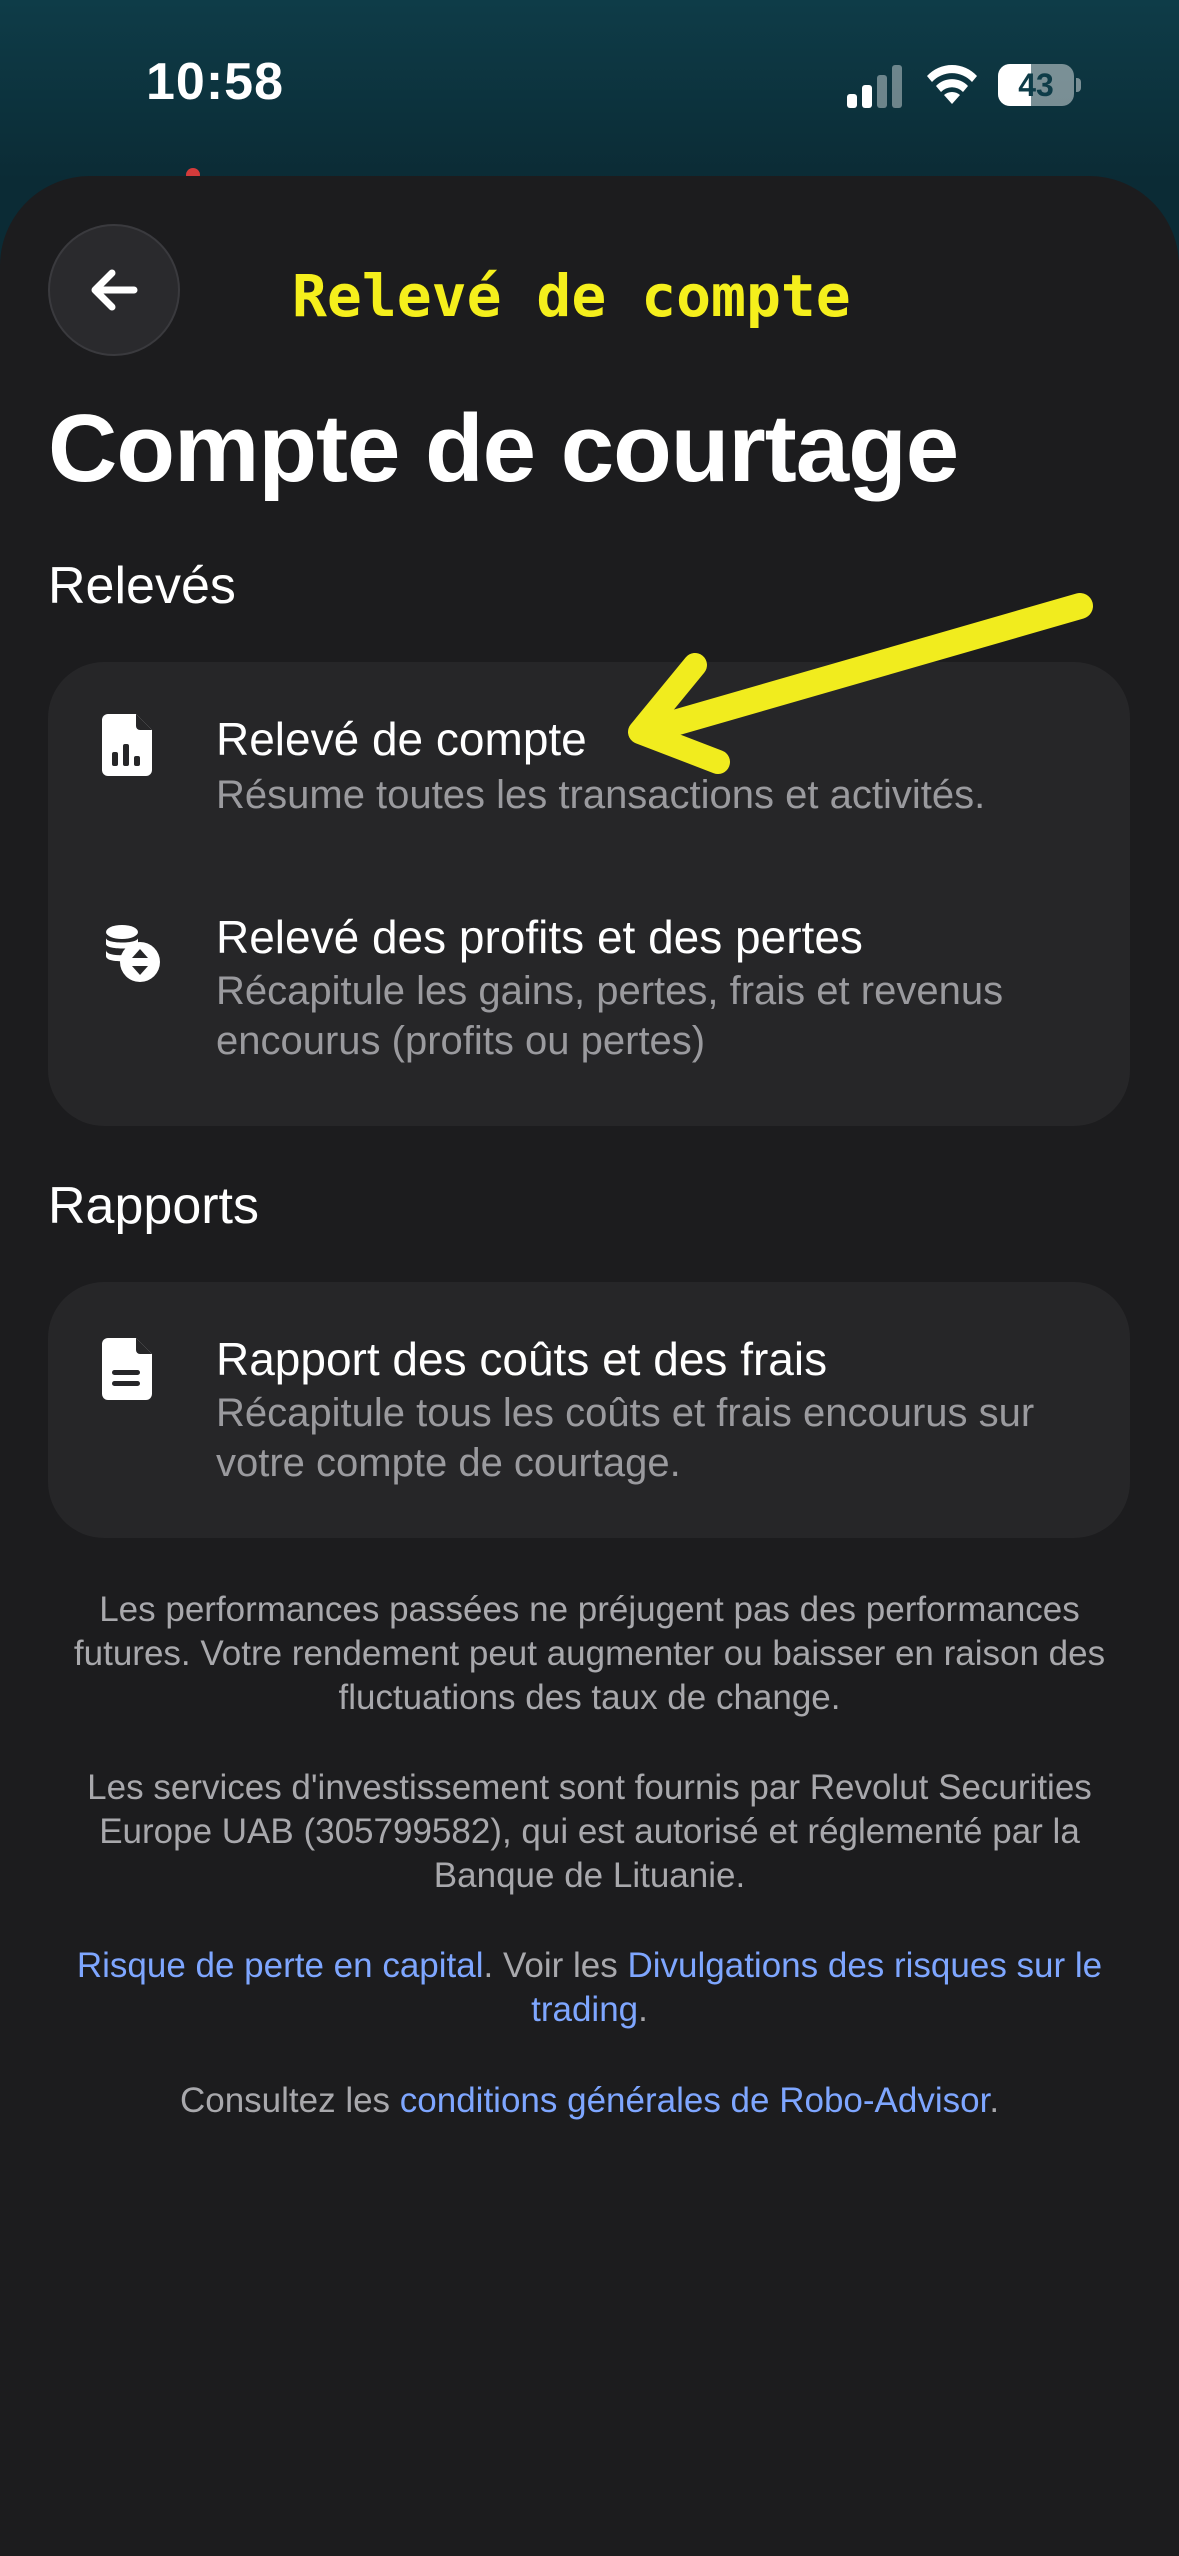 This screenshot has width=1179, height=2556. I want to click on robo-advisor-terms-link: conditions générales de Robo-Advisor, so click(695, 2100).